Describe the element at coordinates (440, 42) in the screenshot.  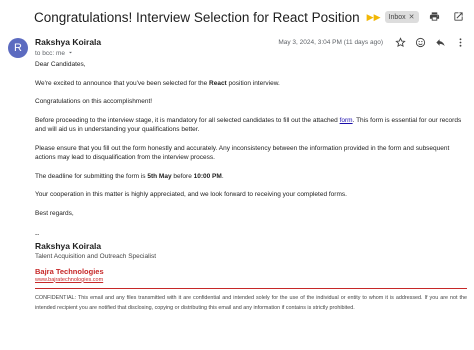
I see `reply-icon` at that location.